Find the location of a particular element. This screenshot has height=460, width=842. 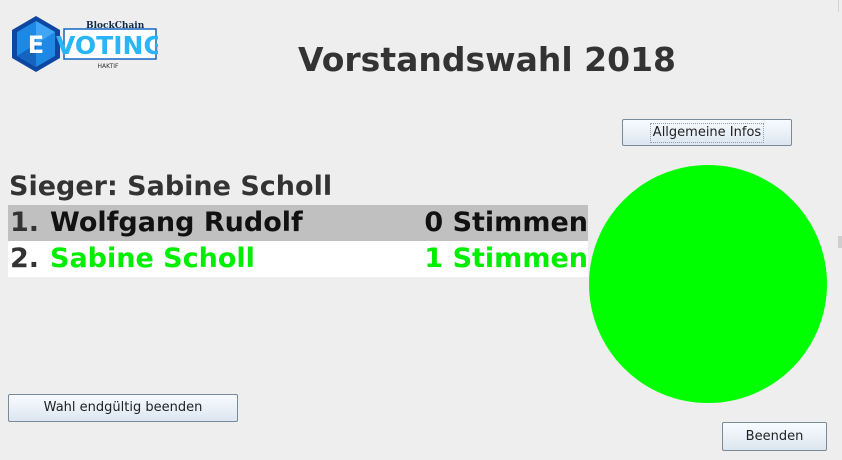

logo-bottom-text: HAKTIF is located at coordinates (109, 66).